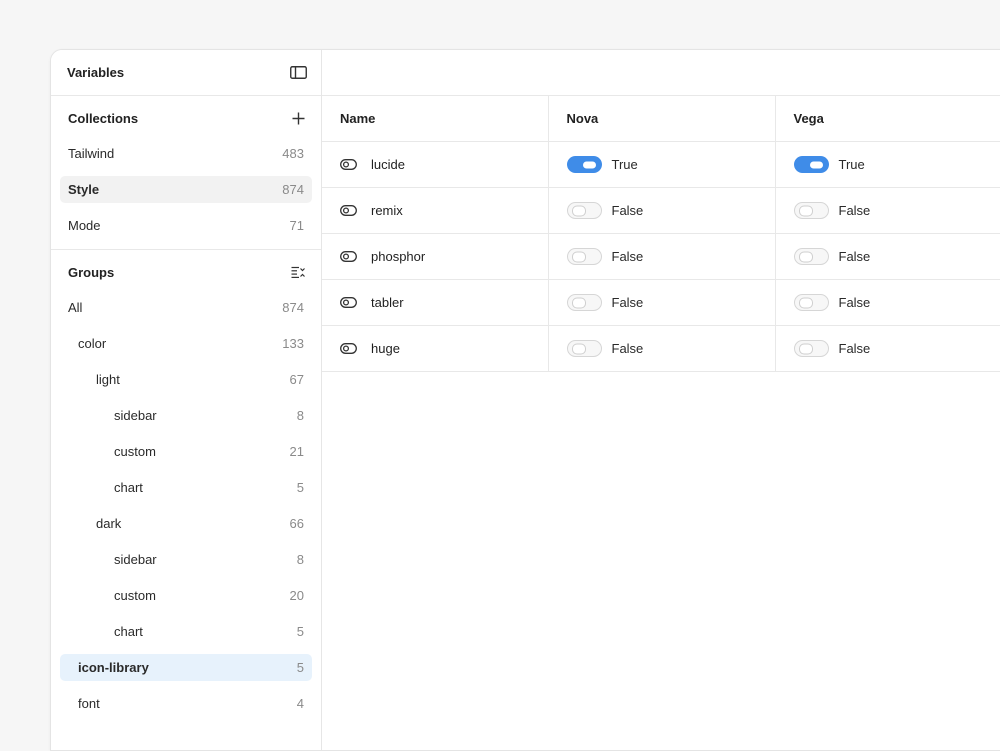  I want to click on group-count: 67, so click(296, 379).